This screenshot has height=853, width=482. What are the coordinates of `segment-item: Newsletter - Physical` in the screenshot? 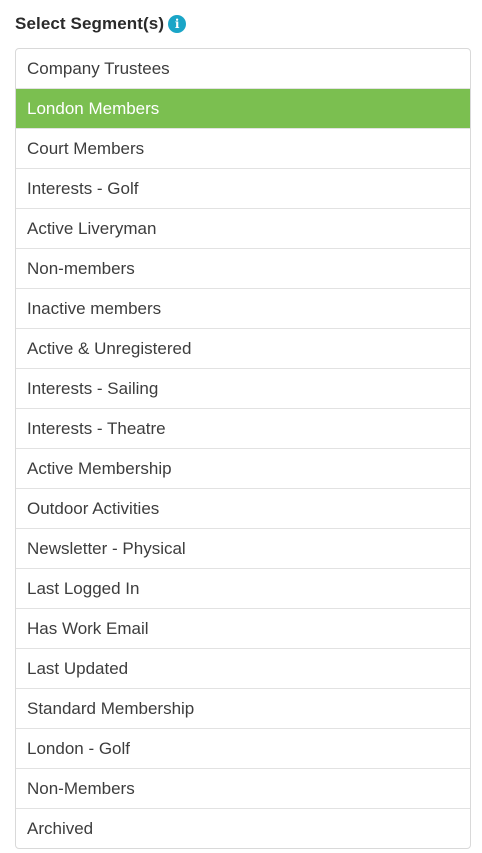 It's located at (243, 549).